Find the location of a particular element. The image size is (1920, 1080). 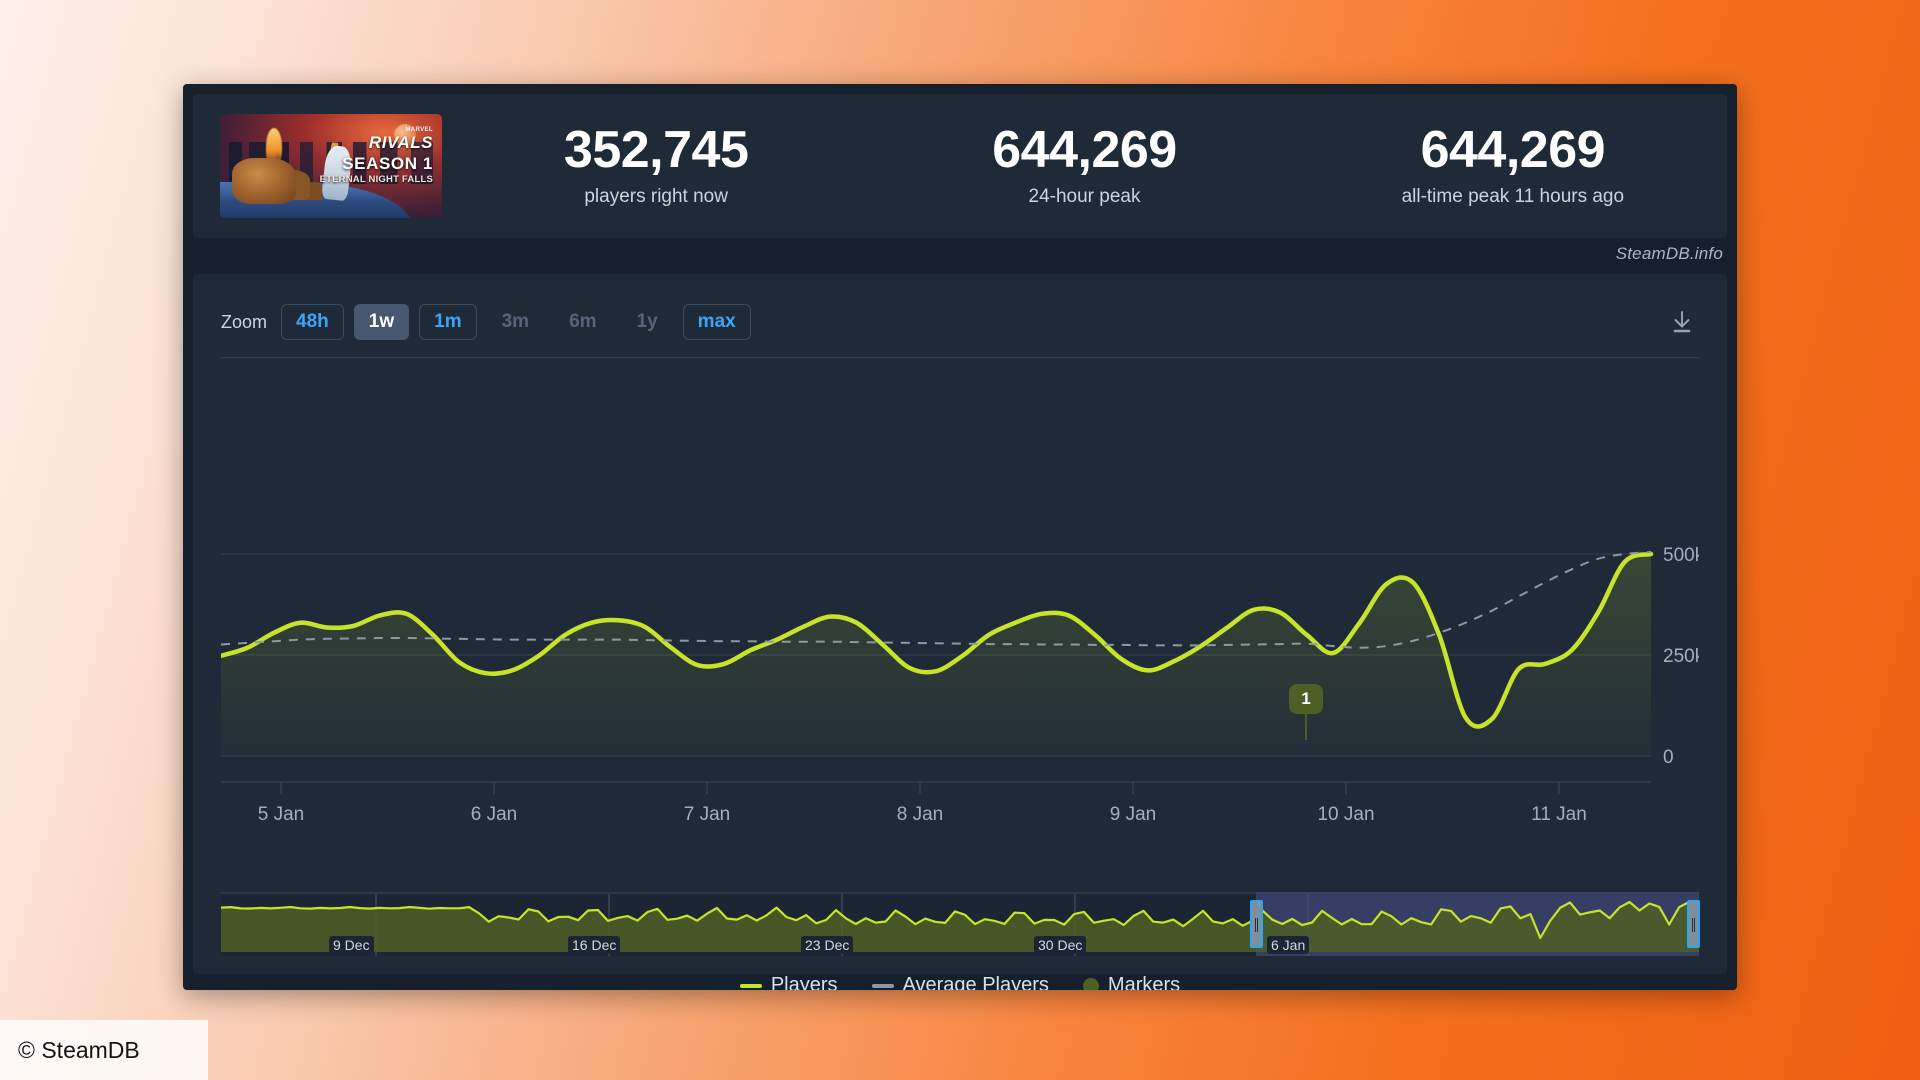

range-button-48h: 48h is located at coordinates (312, 322).